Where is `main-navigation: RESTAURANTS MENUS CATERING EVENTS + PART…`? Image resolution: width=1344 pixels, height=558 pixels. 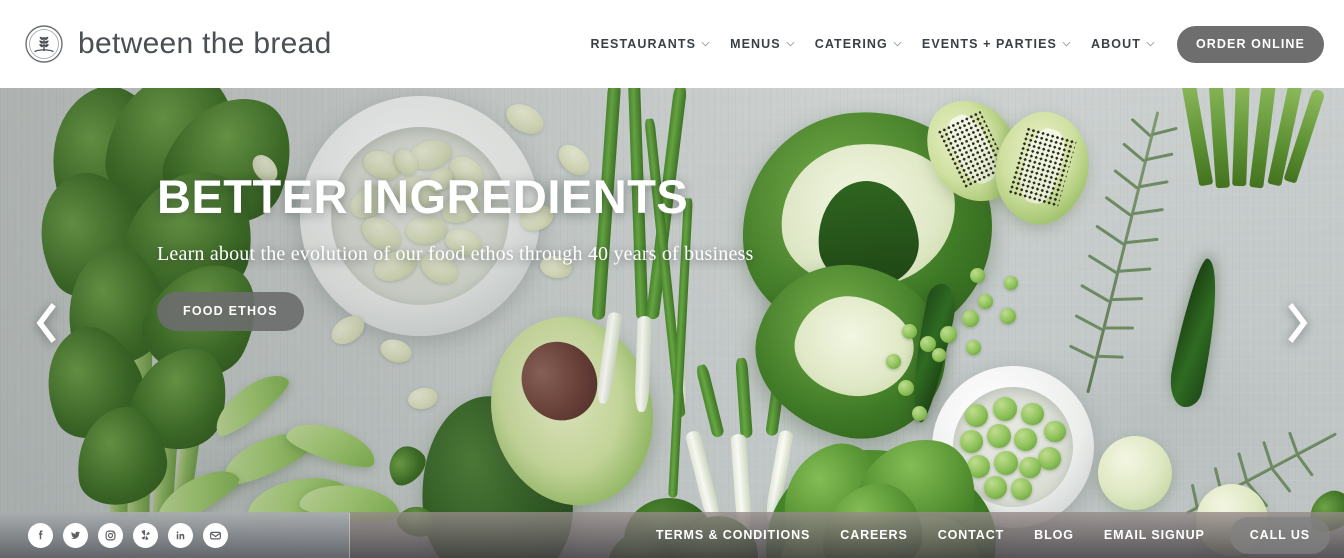
main-navigation: RESTAURANTS MENUS CATERING EVENTS + PART… is located at coordinates (952, 44).